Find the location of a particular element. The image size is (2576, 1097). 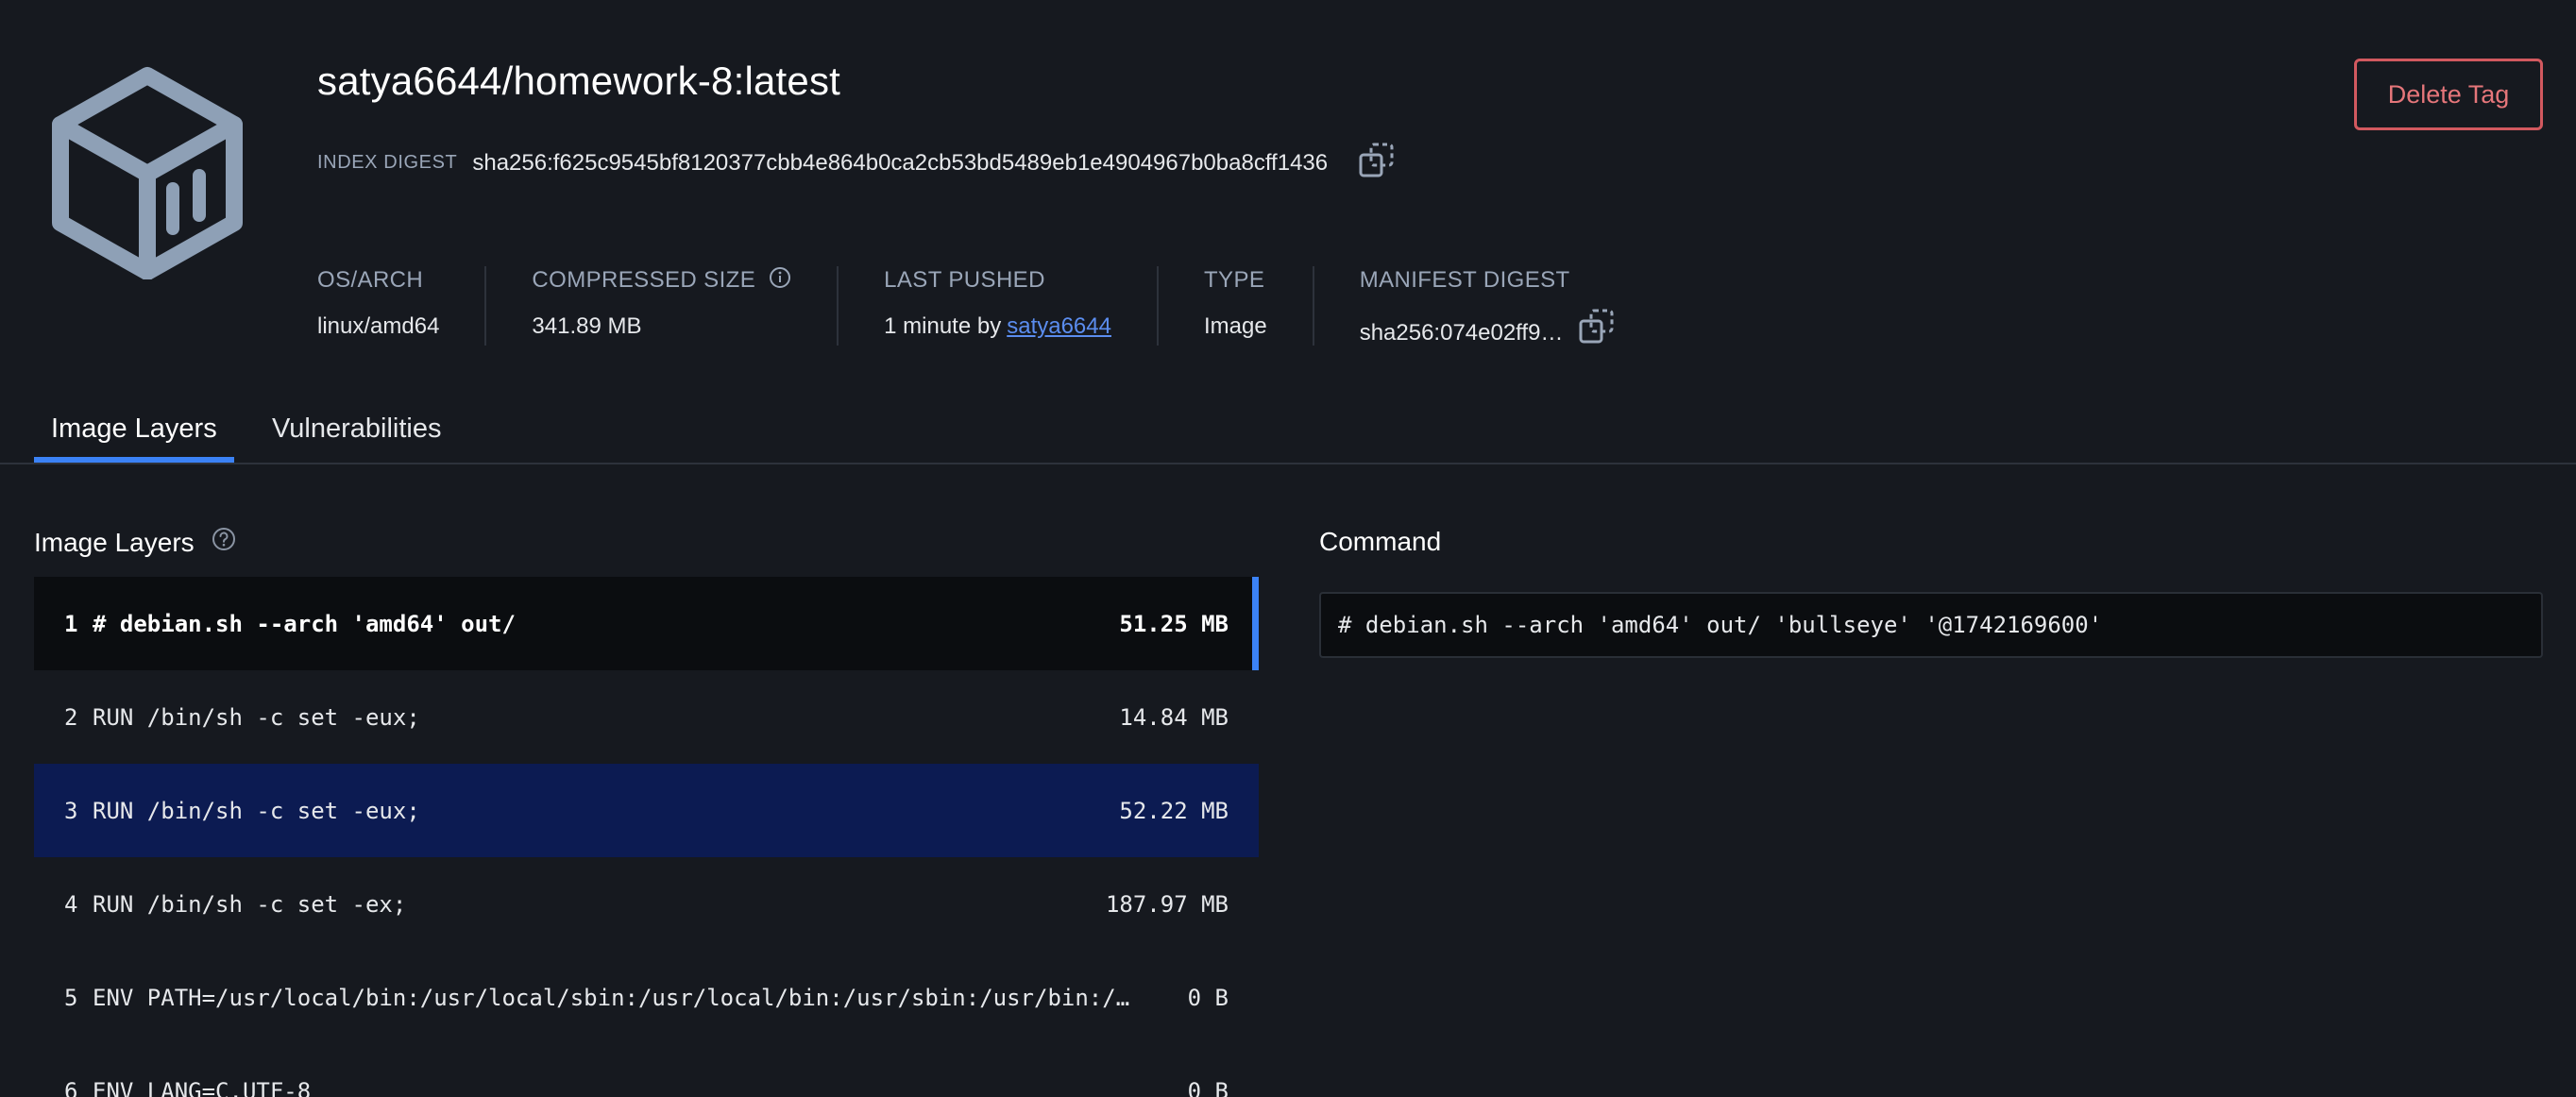

last-pushed-label: LAST PUSHED is located at coordinates (964, 280).